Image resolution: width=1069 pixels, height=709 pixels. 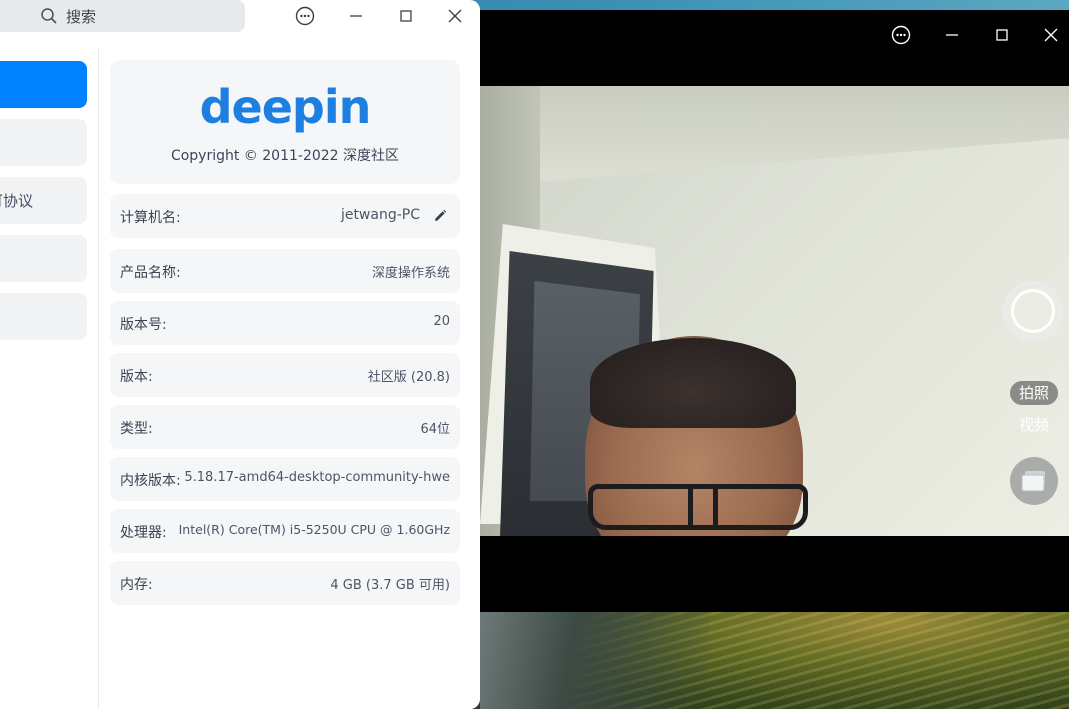 I want to click on control-center-titlebar: 搜索, so click(x=240, y=20).